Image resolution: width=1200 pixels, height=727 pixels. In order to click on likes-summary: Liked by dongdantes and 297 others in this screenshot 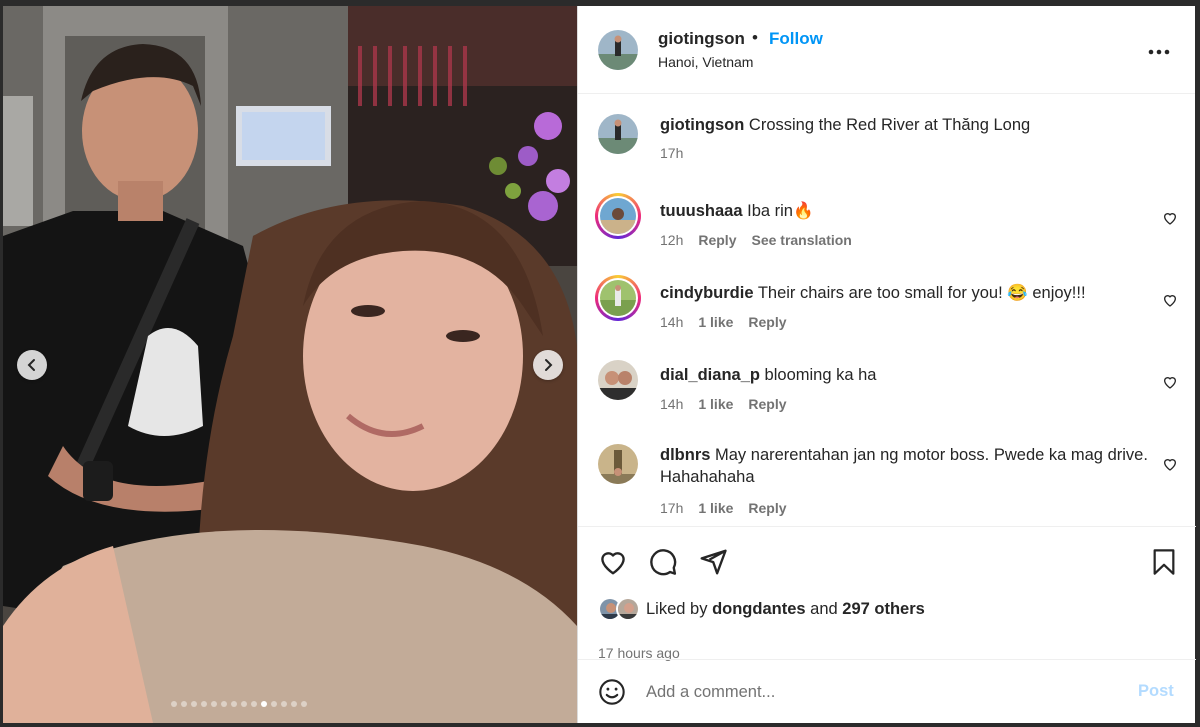, I will do `click(761, 609)`.